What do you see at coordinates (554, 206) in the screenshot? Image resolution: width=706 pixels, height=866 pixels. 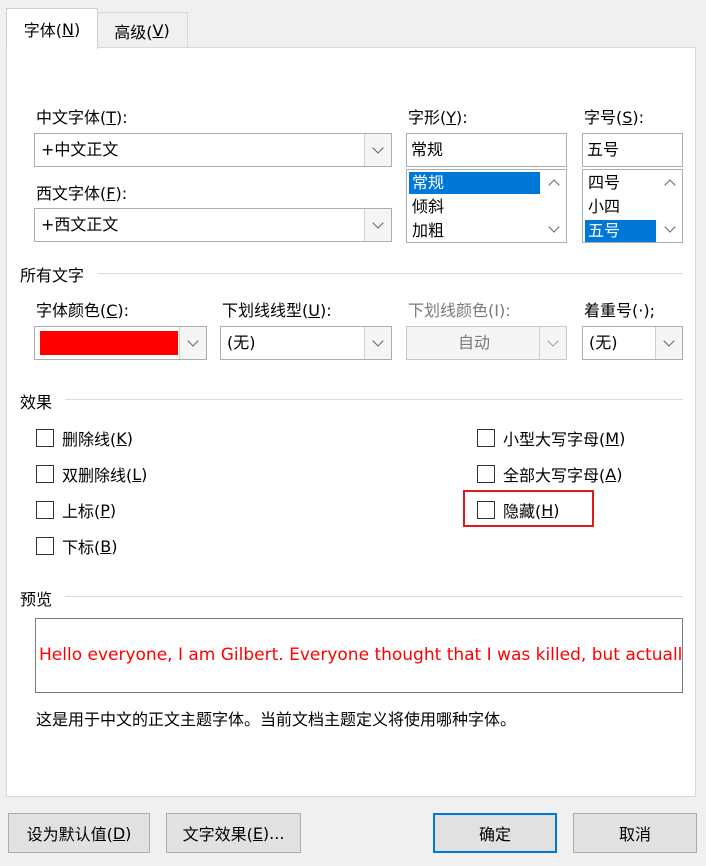 I see `font-style-scrollbar` at bounding box center [554, 206].